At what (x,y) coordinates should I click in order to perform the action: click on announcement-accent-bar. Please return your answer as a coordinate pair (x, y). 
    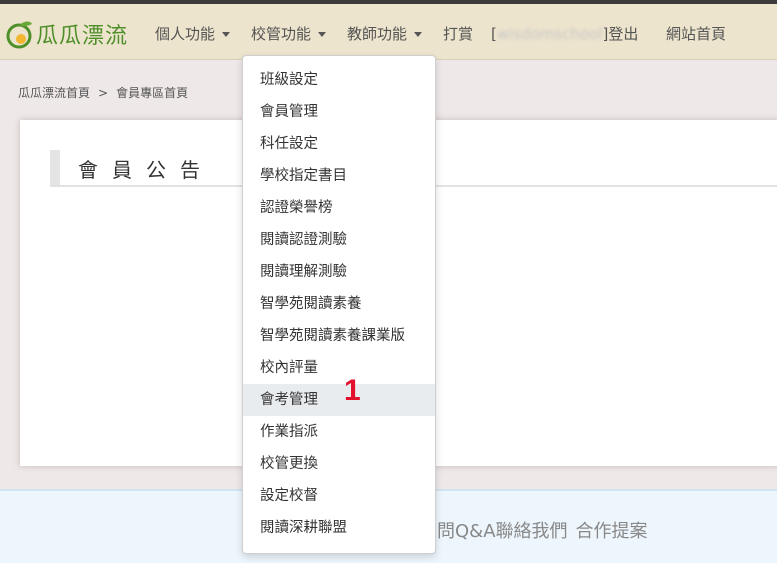
    Looking at the image, I should click on (55, 168).